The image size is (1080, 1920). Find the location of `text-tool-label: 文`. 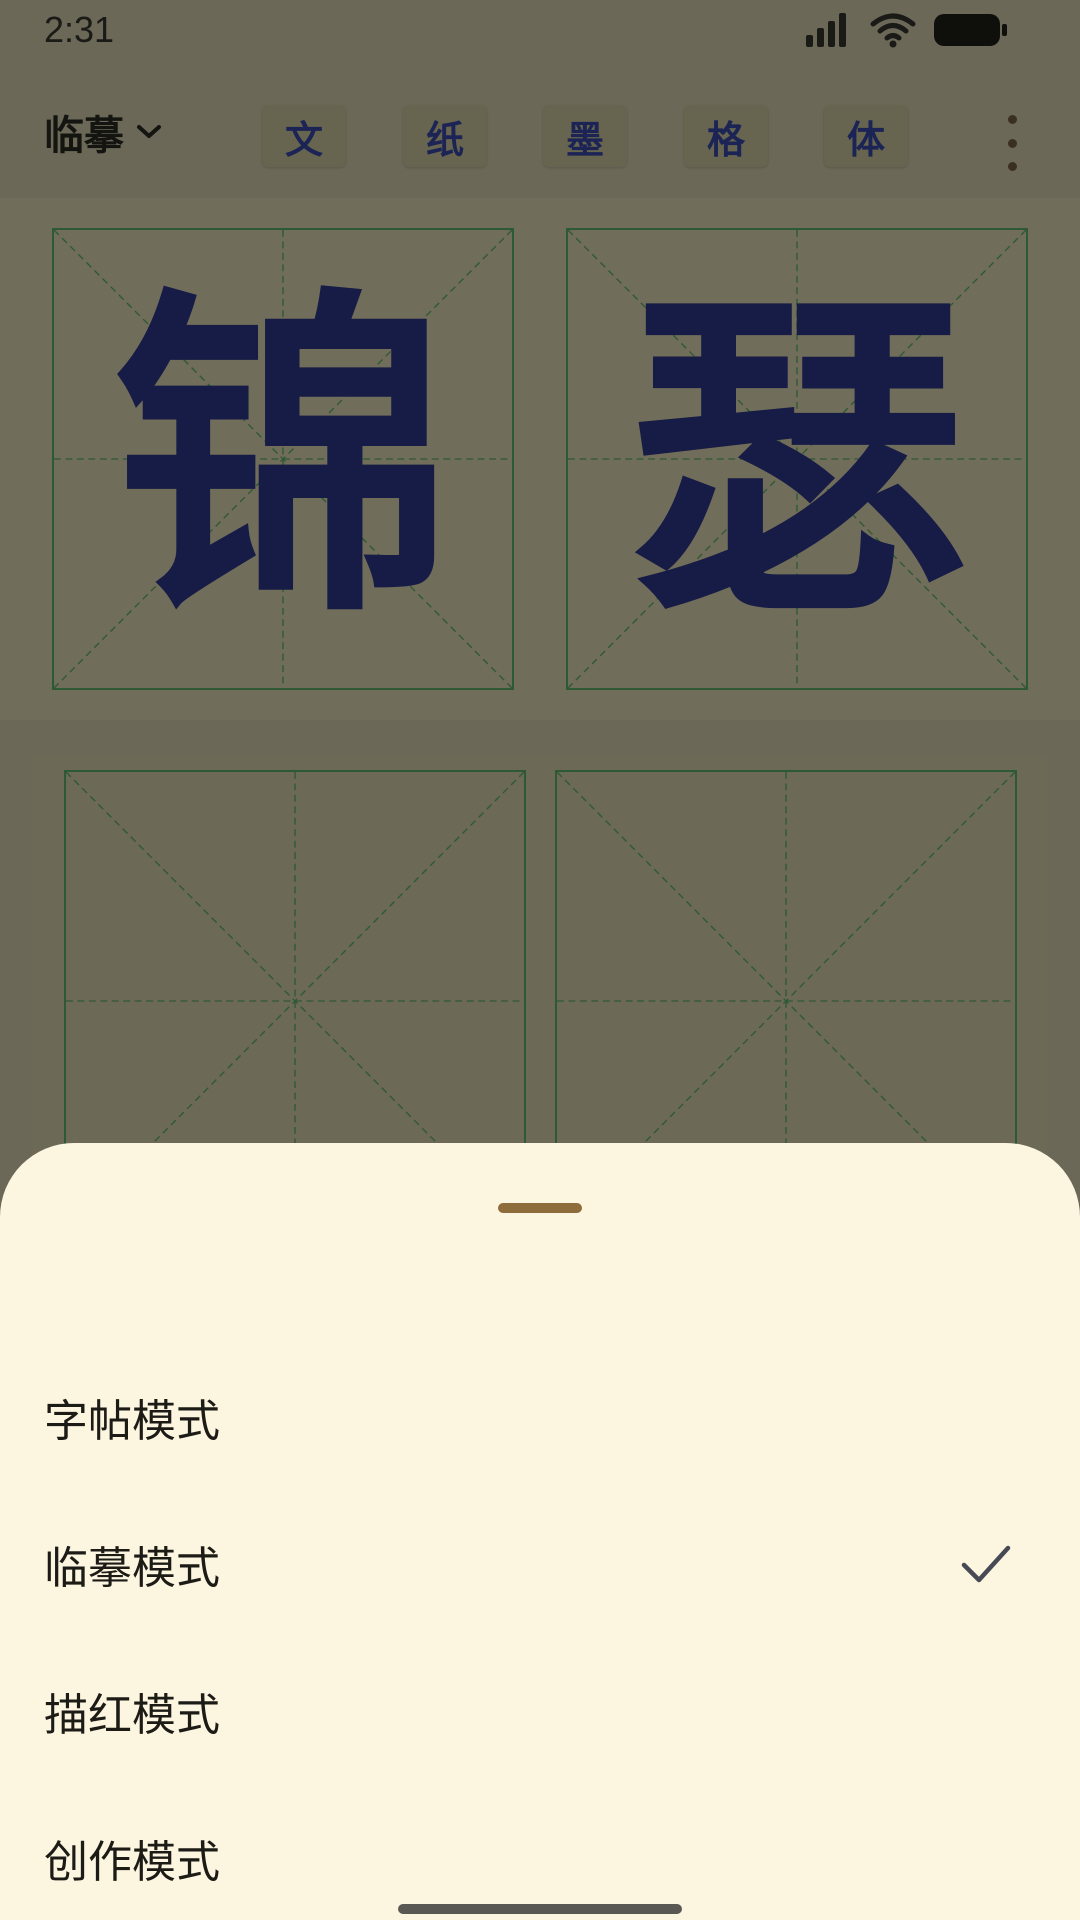

text-tool-label: 文 is located at coordinates (303, 139).